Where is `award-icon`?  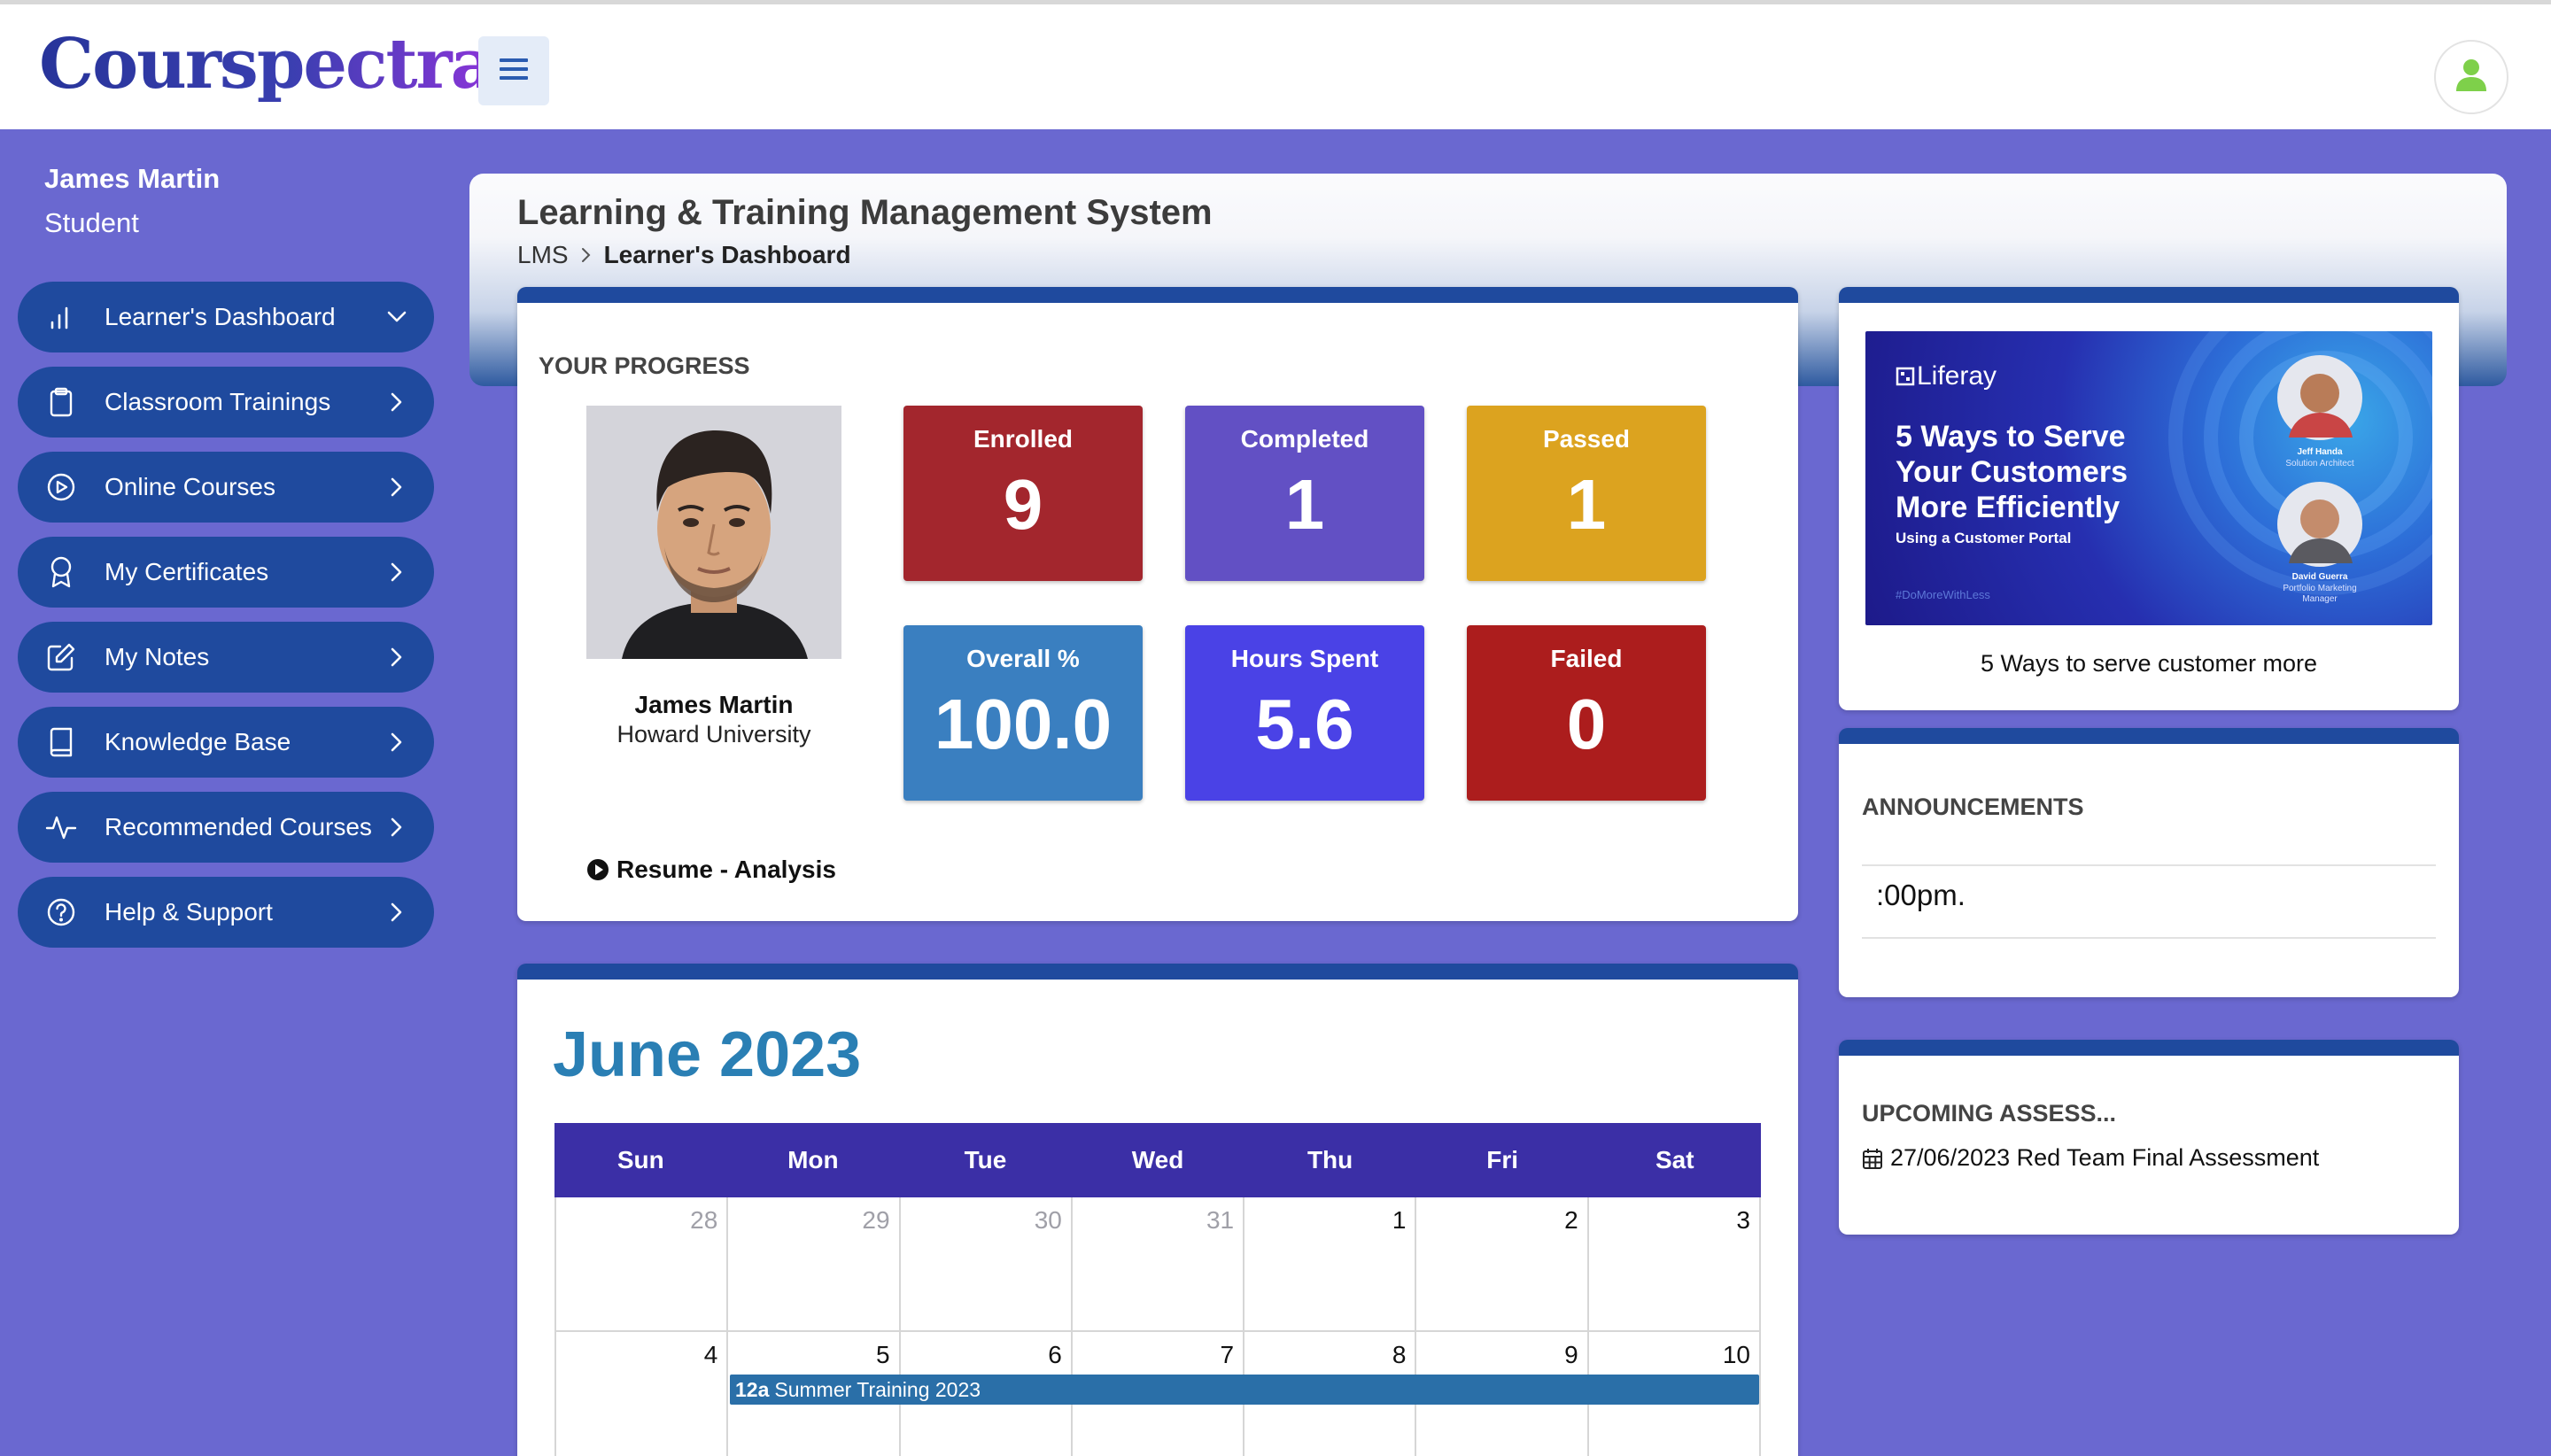
award-icon is located at coordinates (61, 572).